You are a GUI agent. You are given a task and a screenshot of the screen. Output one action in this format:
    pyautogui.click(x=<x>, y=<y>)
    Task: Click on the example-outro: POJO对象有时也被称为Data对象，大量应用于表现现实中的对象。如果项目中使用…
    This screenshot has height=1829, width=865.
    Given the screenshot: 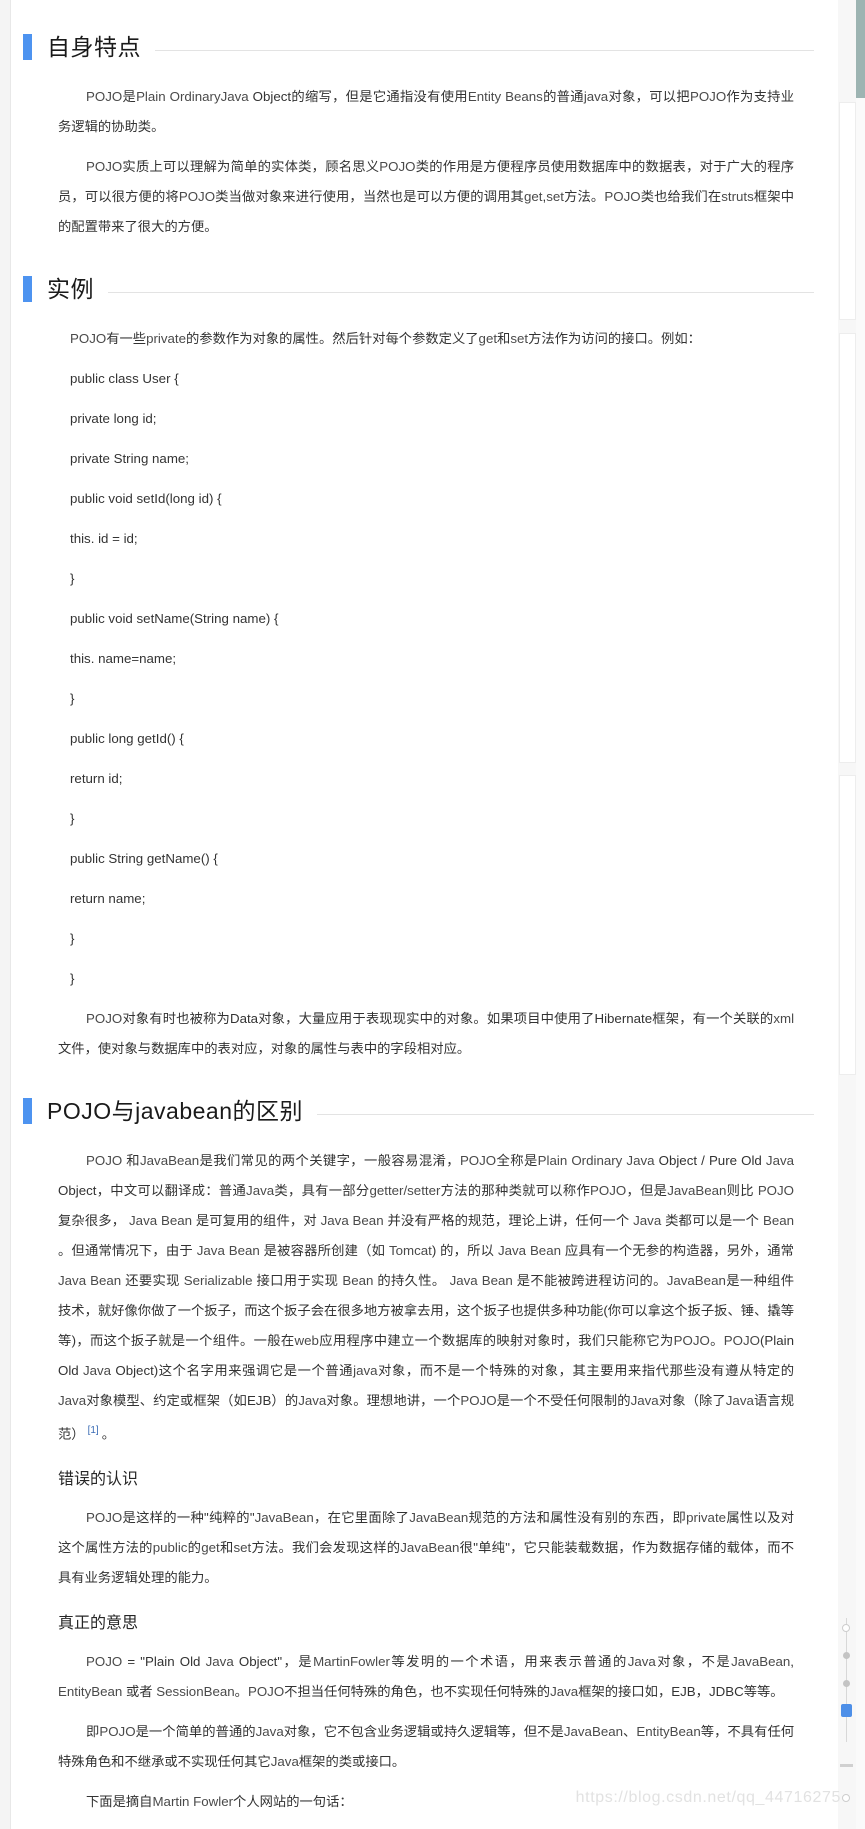 What is the action you would take?
    pyautogui.click(x=426, y=1033)
    